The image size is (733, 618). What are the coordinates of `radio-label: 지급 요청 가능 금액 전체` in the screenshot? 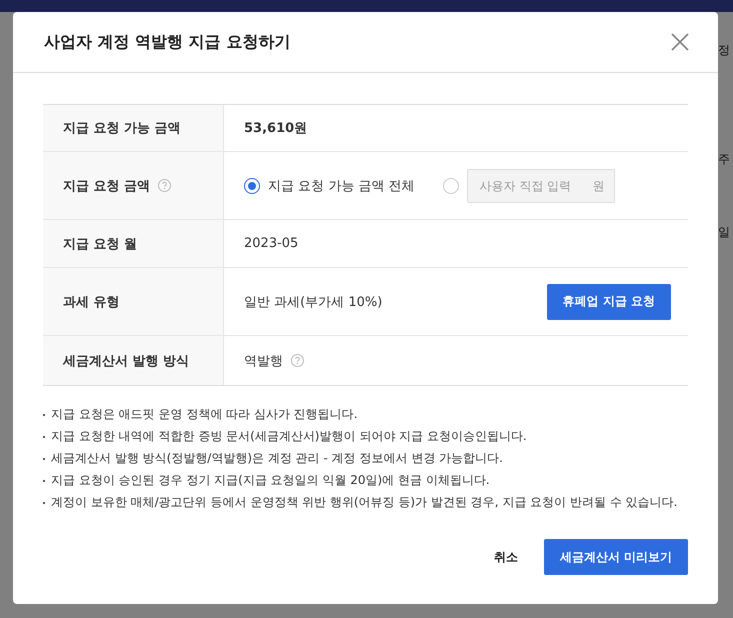 It's located at (341, 185).